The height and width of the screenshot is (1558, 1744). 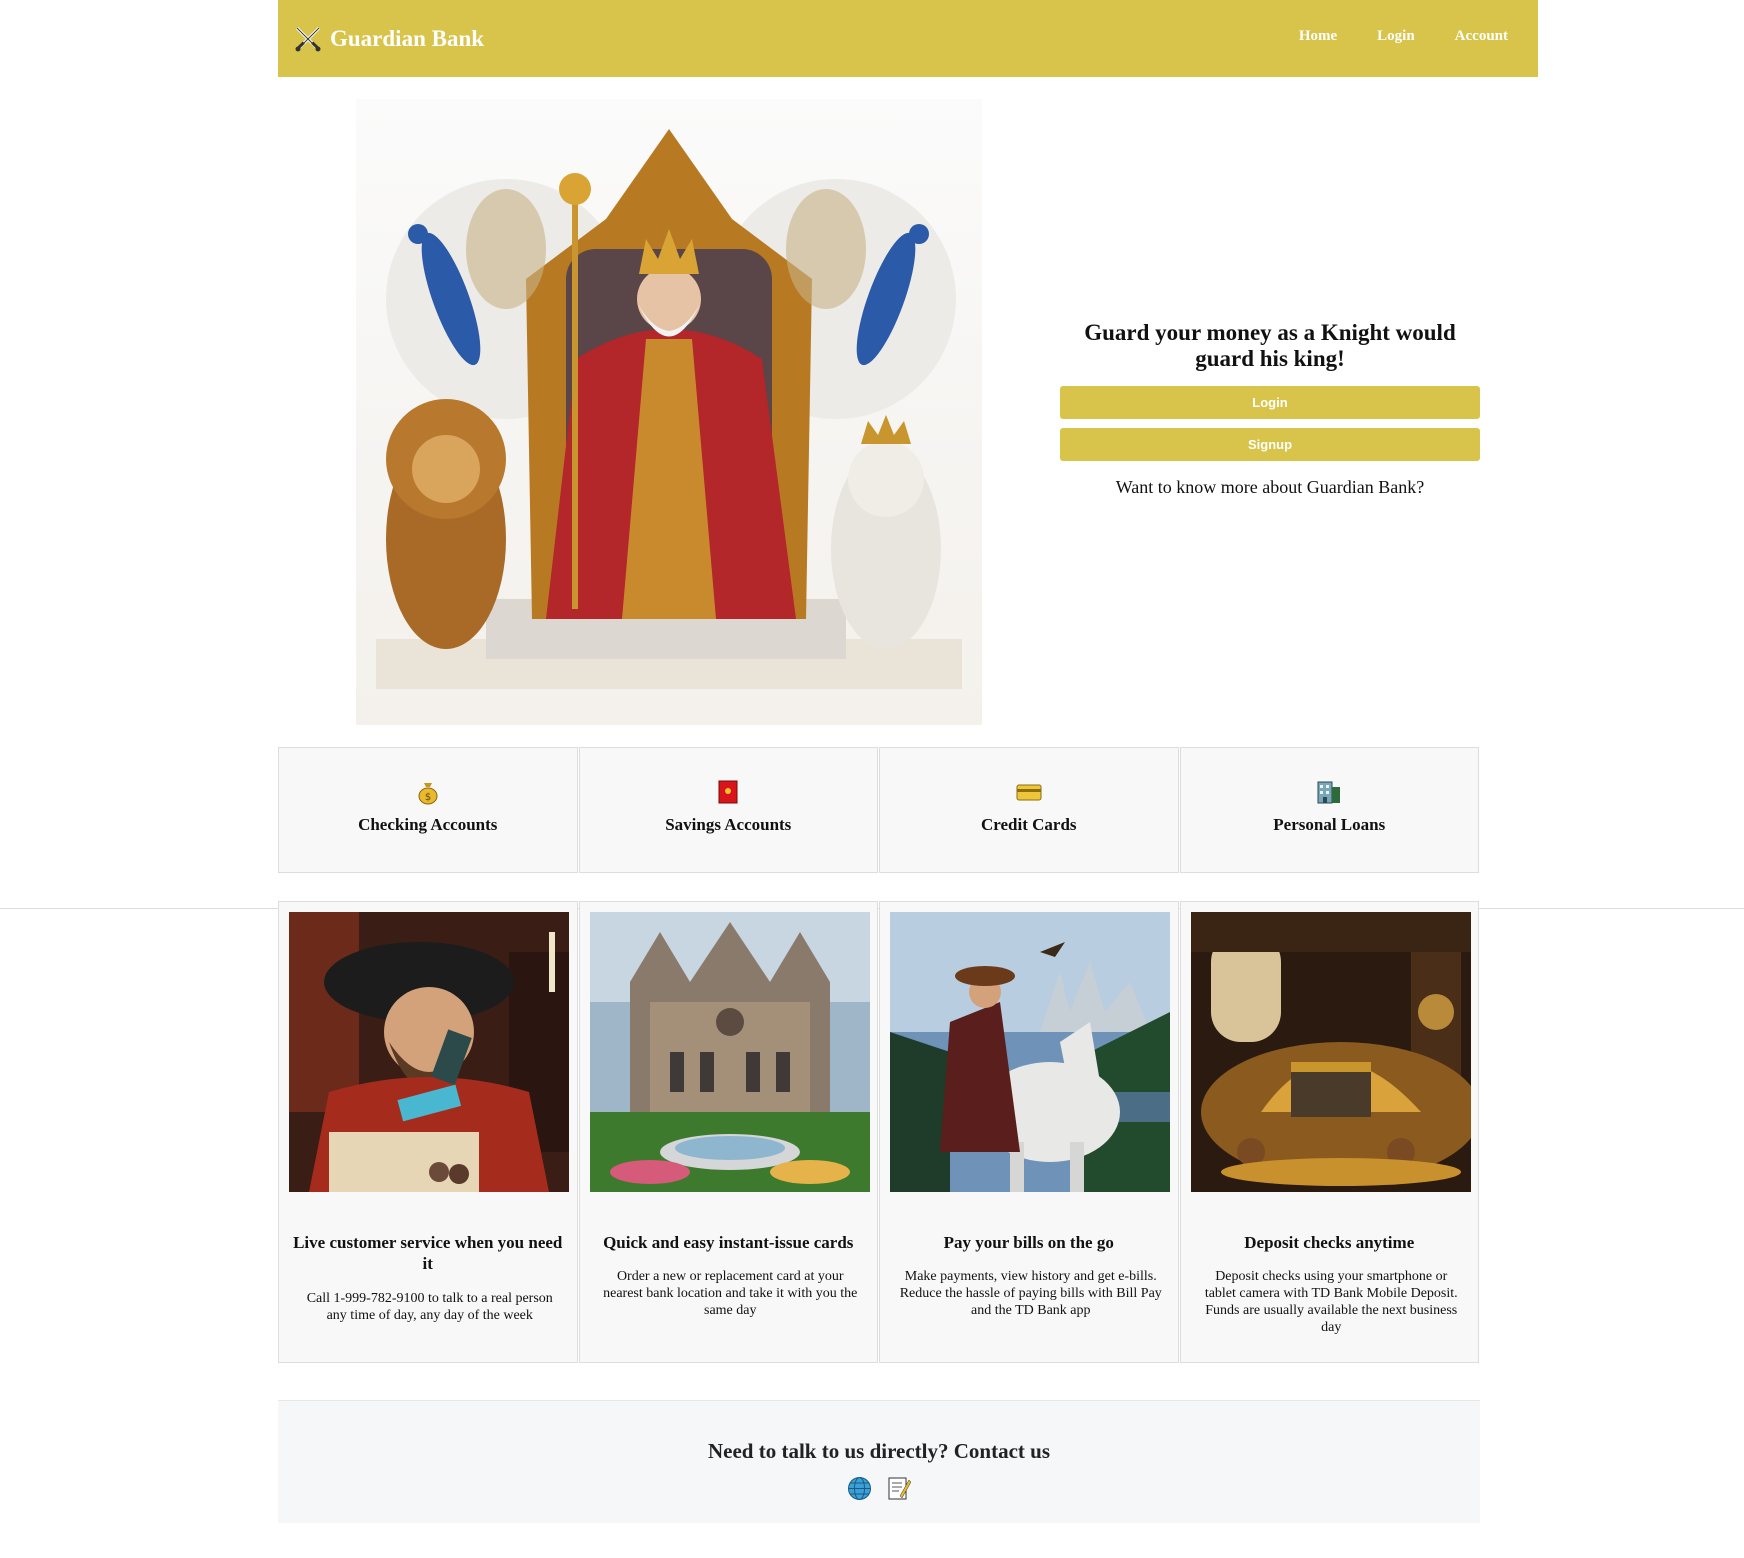 I want to click on nav-home-link: Home, so click(x=1318, y=36).